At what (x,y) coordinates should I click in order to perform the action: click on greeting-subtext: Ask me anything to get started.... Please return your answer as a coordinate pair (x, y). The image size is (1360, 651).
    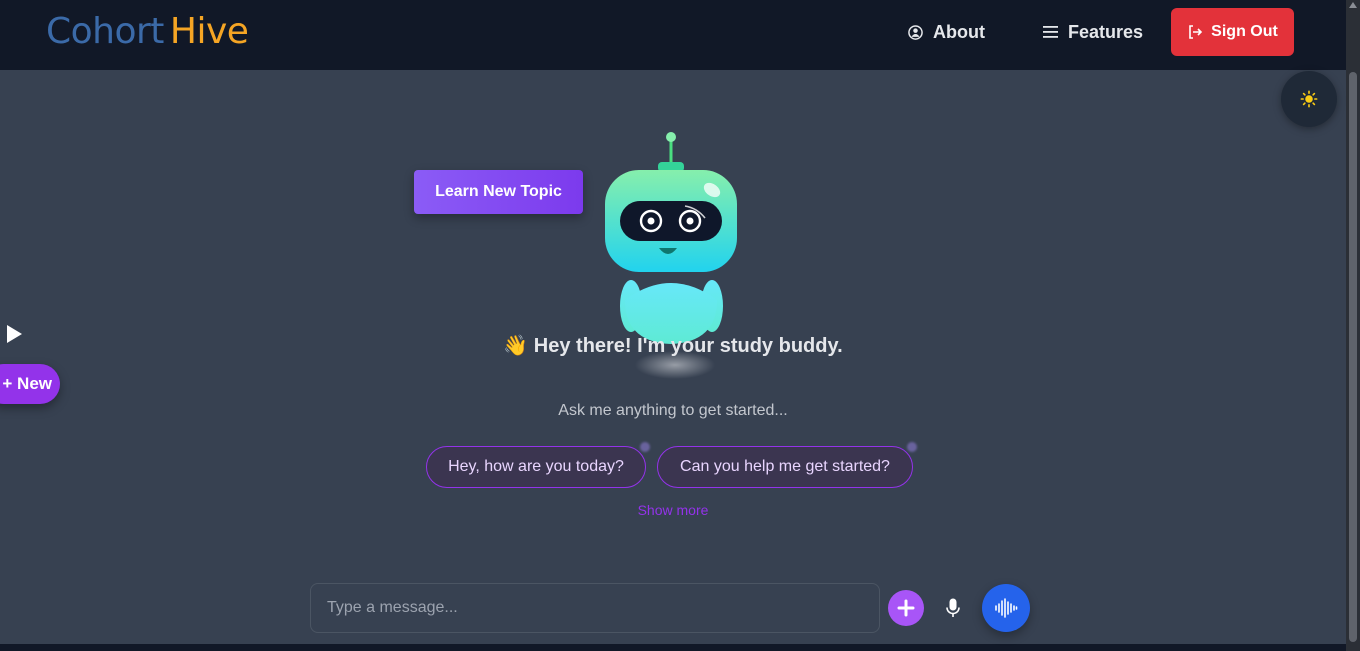
    Looking at the image, I should click on (673, 410).